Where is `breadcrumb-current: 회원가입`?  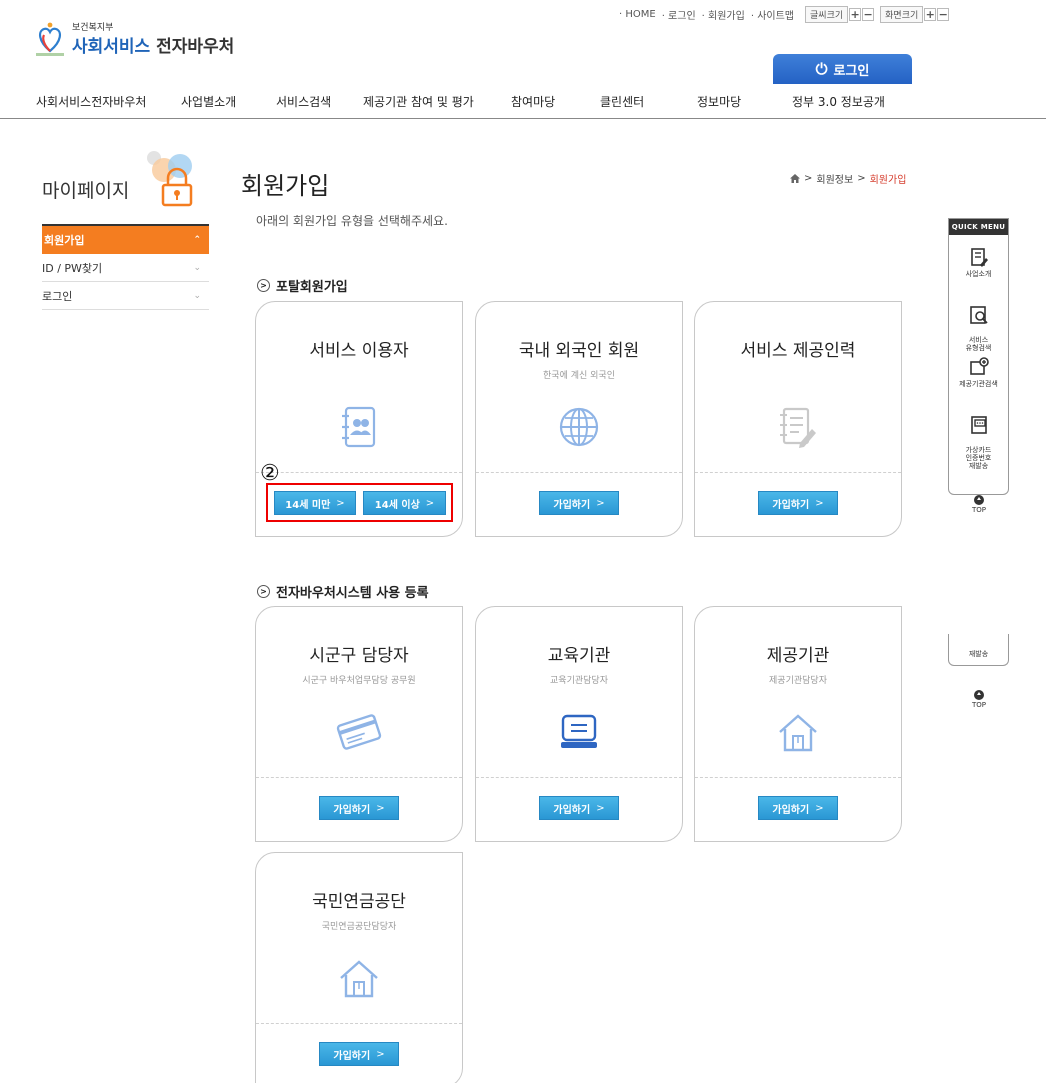 breadcrumb-current: 회원가입 is located at coordinates (888, 180).